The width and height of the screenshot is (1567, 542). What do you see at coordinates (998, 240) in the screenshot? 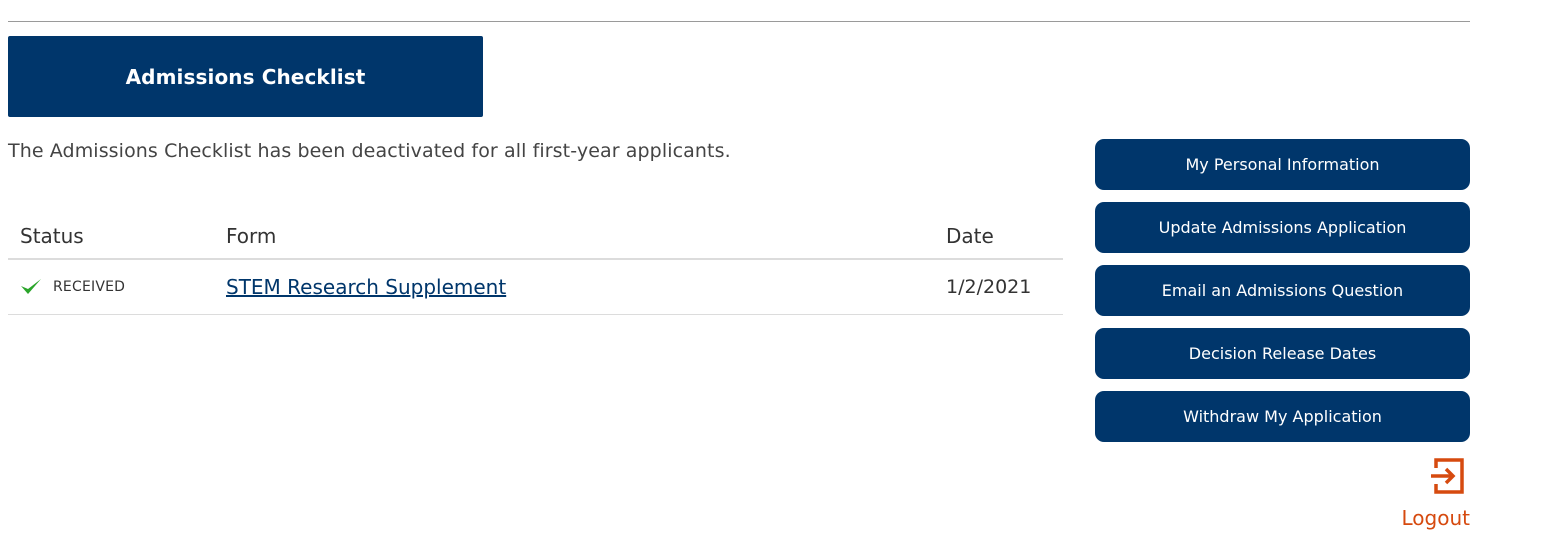
I see `date-column-header: Date` at bounding box center [998, 240].